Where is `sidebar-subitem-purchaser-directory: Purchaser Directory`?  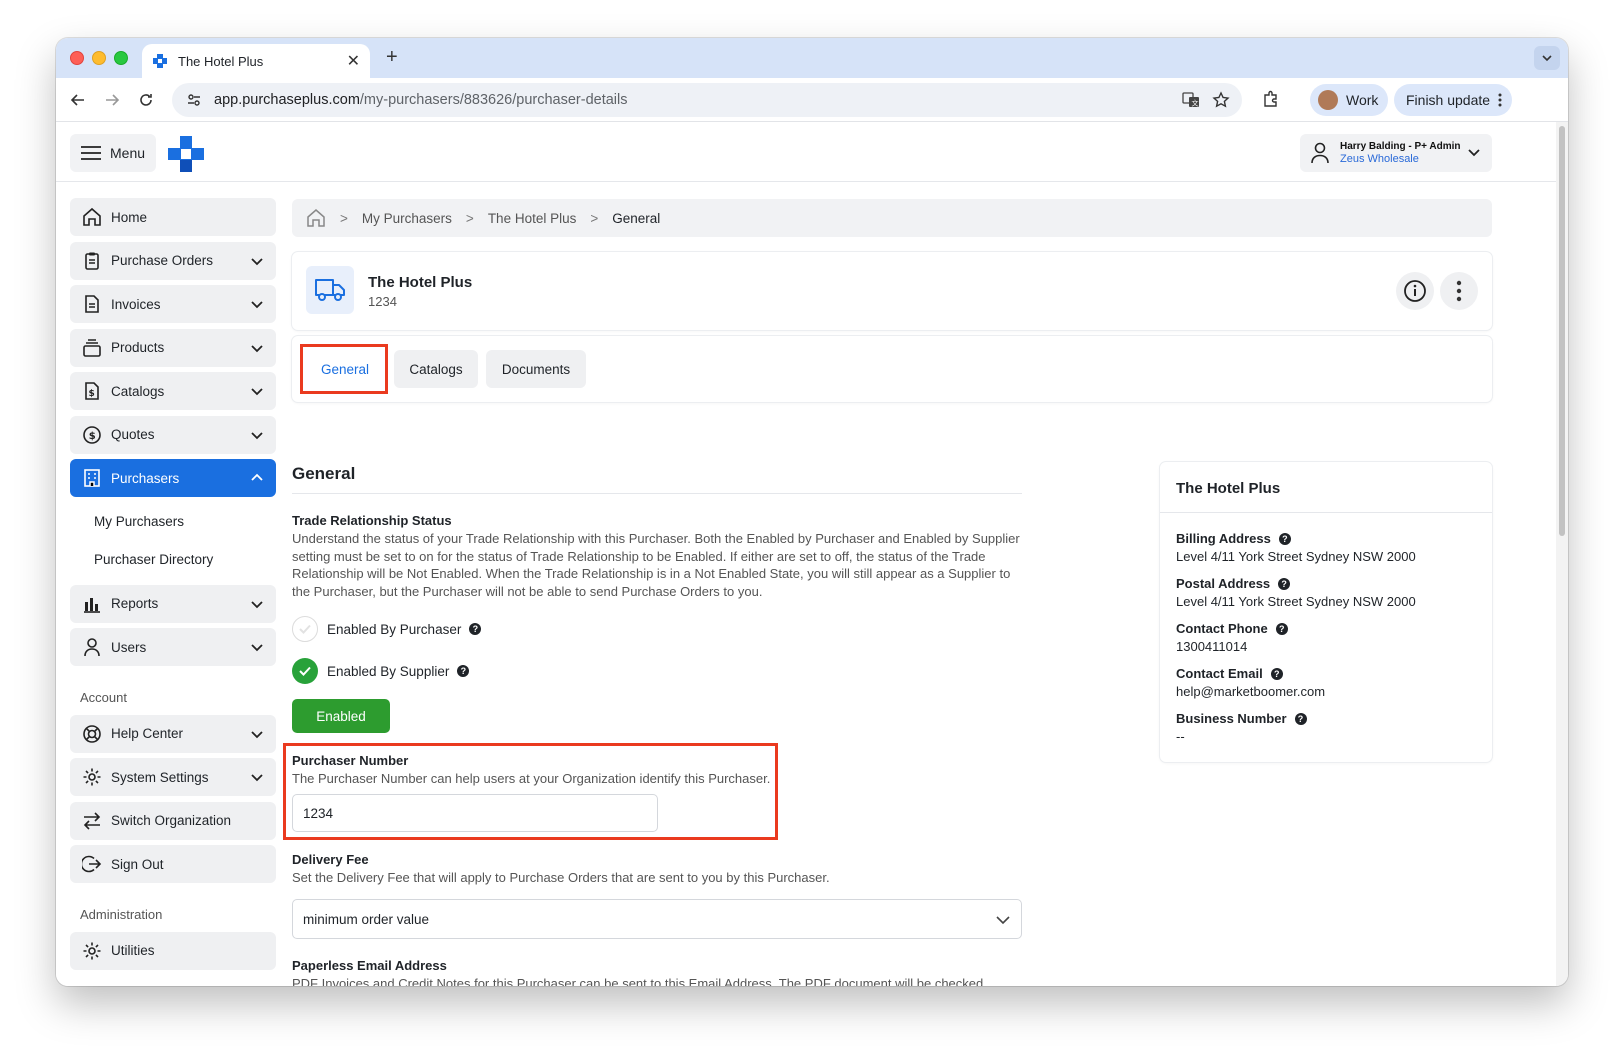
sidebar-subitem-purchaser-directory: Purchaser Directory is located at coordinates (173, 560).